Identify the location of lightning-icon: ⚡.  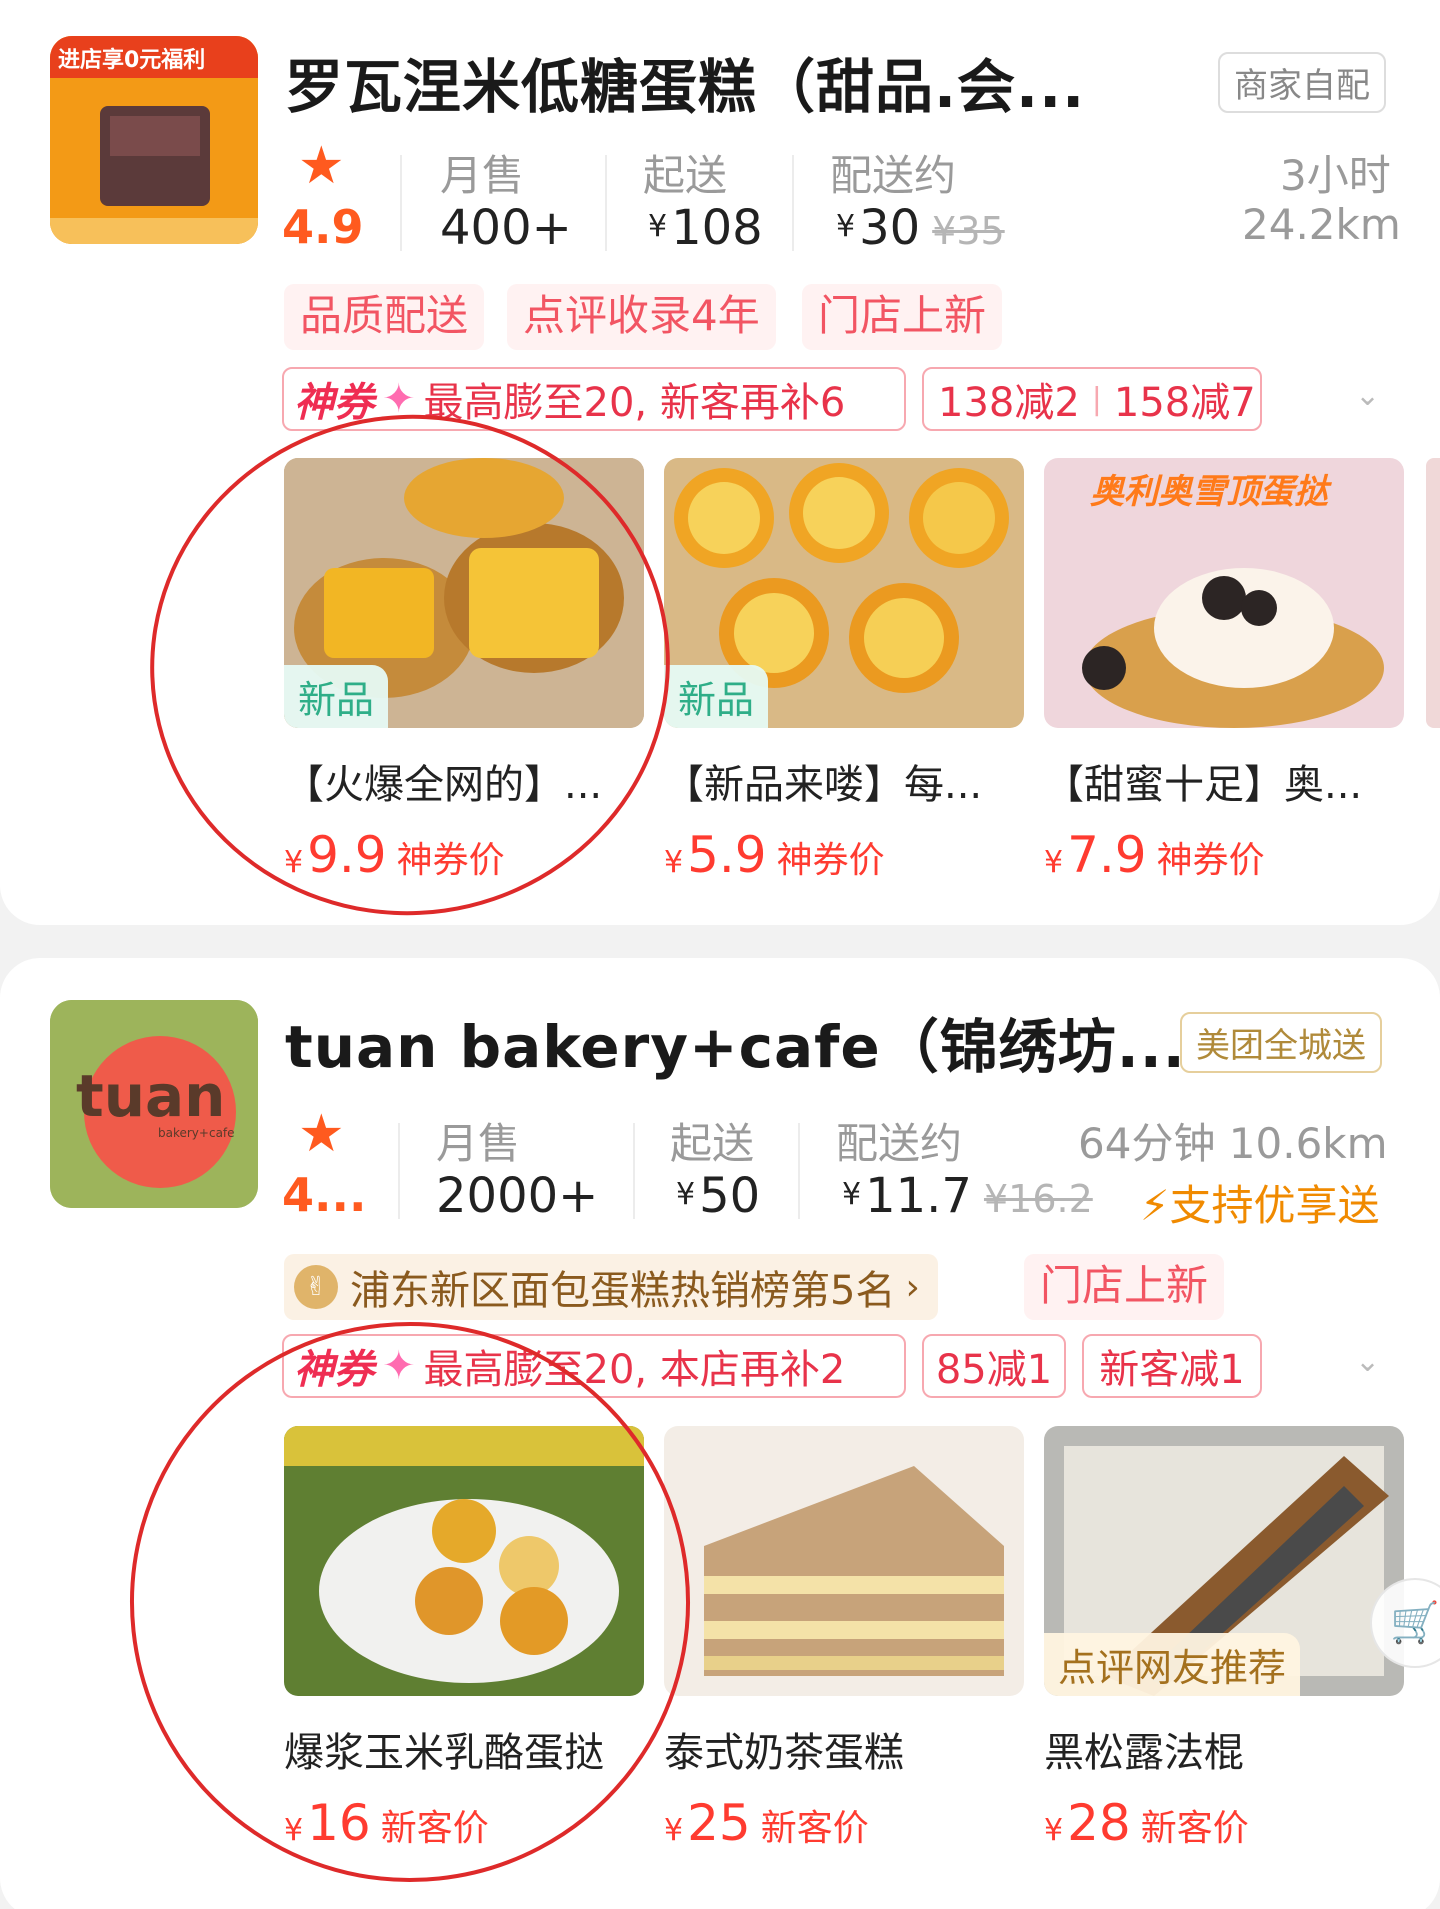
(1155, 1205).